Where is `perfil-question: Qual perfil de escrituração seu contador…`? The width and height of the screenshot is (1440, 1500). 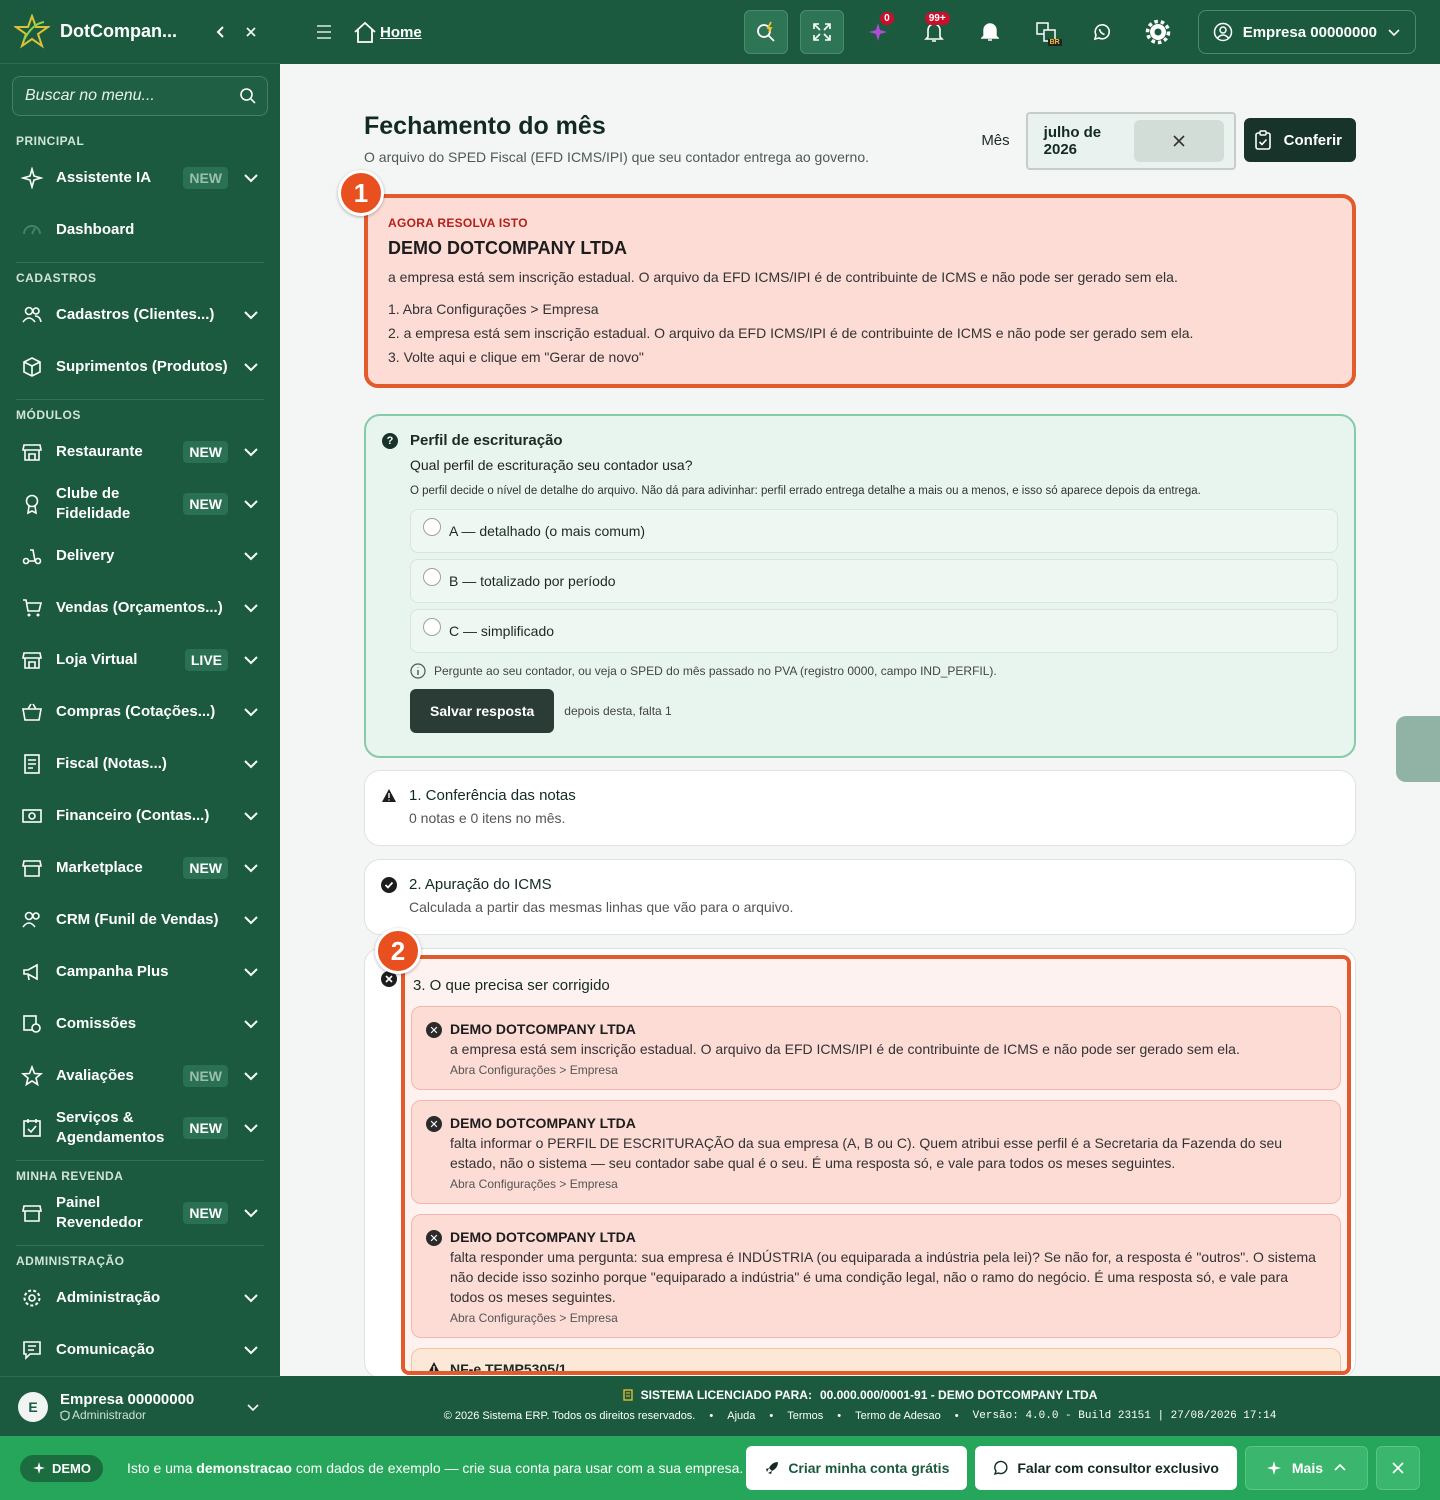
perfil-question: Qual perfil de escrituração seu contador… is located at coordinates (551, 465).